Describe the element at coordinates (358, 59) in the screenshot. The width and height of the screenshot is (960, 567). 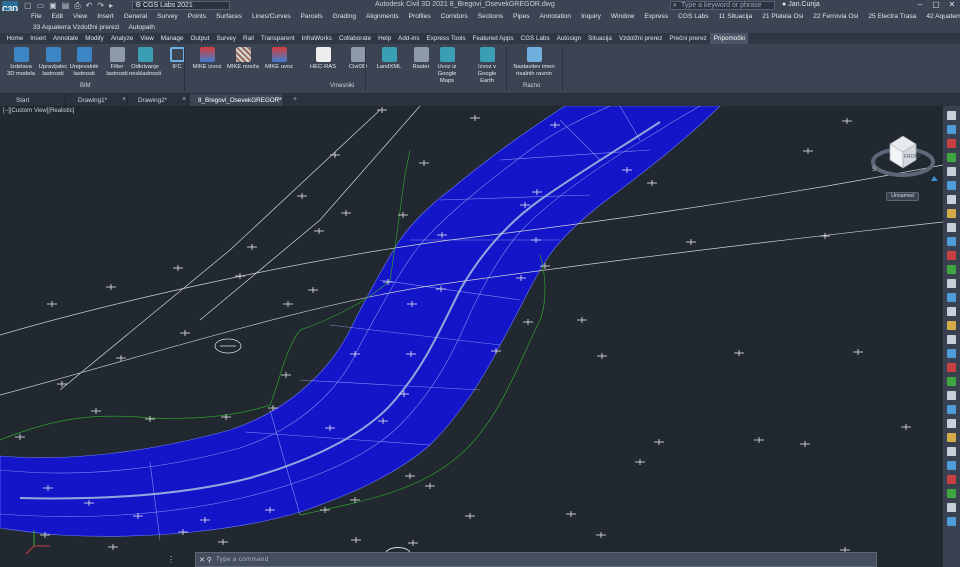
I see `ribbon-button-10: Civil3D` at that location.